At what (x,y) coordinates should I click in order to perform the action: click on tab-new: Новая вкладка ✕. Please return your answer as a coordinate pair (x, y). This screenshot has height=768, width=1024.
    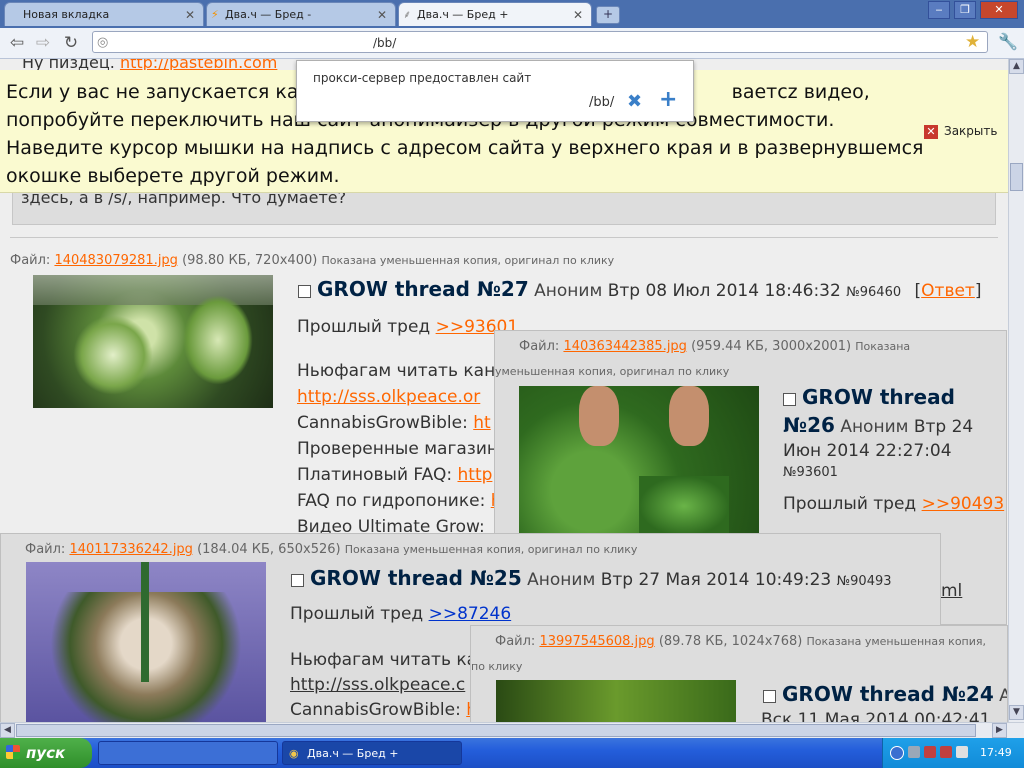
    Looking at the image, I should click on (104, 14).